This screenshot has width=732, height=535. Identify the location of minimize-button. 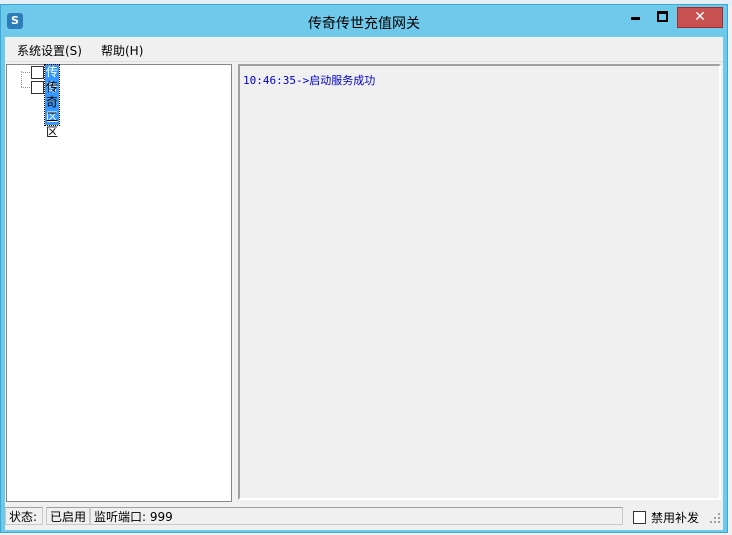
(635, 17).